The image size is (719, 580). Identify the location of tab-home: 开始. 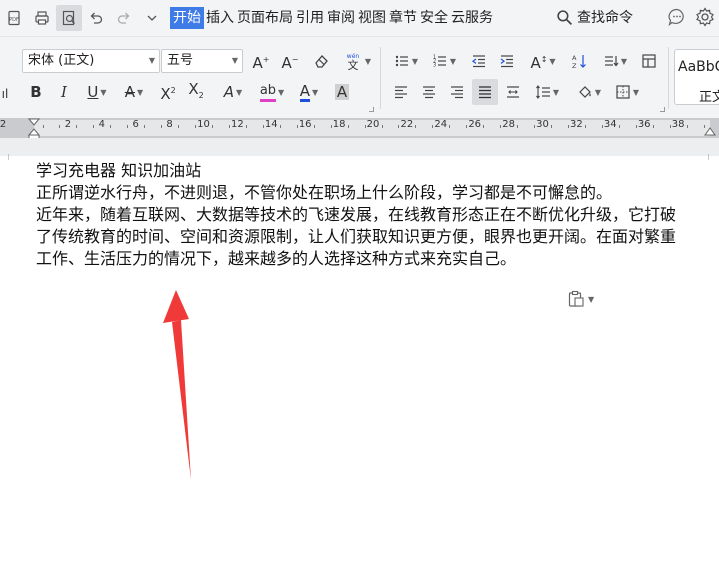
(187, 18).